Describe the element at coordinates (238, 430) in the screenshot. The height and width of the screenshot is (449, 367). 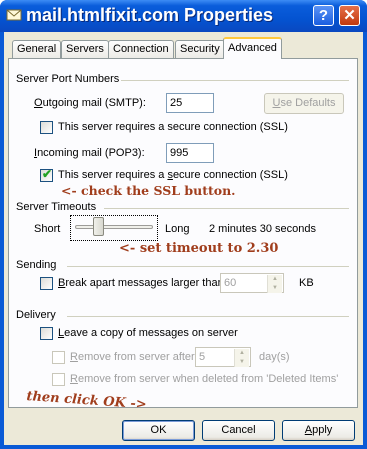
I see `cancel-button: Cancel` at that location.